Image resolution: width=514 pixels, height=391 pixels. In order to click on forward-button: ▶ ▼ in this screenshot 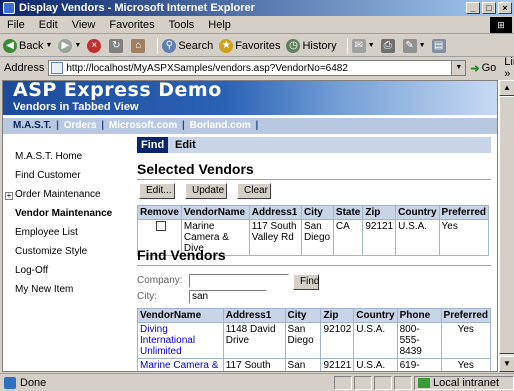, I will do `click(70, 45)`.